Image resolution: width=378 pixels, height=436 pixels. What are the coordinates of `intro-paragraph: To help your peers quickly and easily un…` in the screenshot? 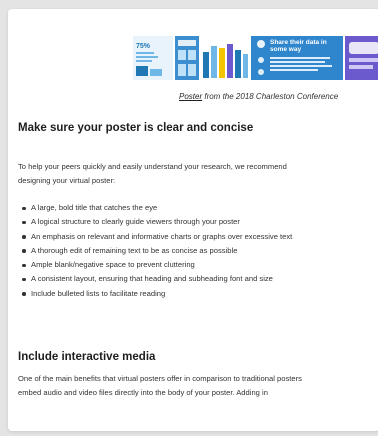 It's located at (152, 174).